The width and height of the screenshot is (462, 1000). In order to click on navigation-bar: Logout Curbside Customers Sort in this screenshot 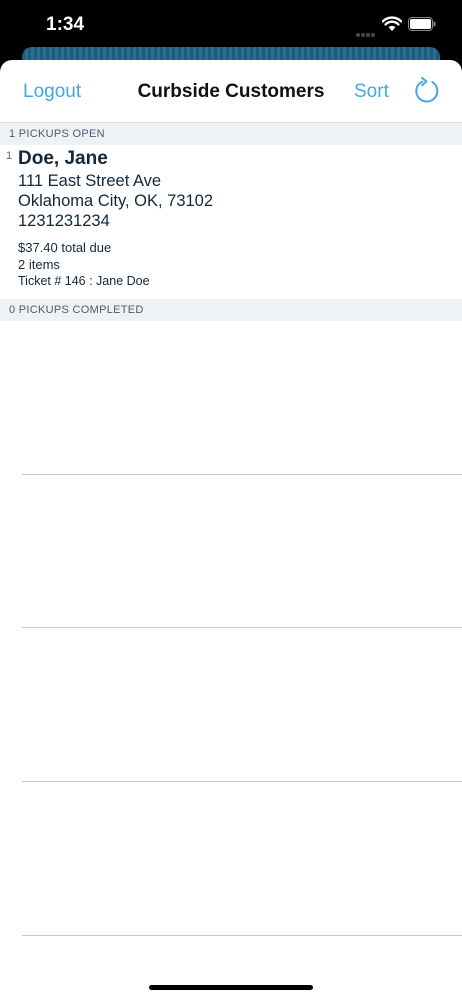, I will do `click(231, 91)`.